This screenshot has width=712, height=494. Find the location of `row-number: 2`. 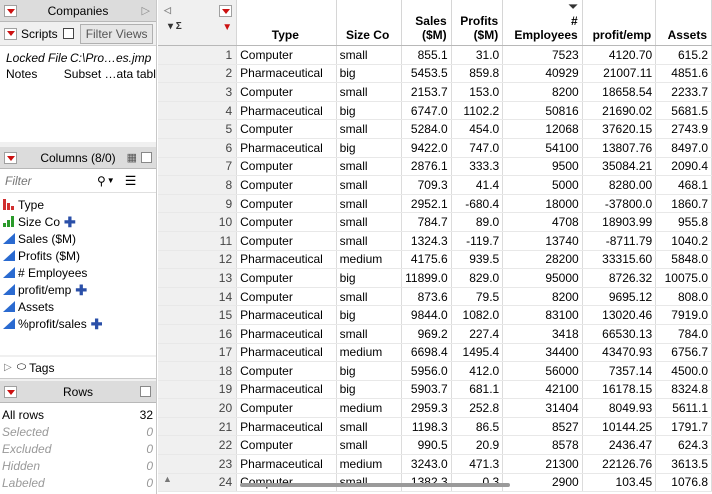

row-number: 2 is located at coordinates (198, 74).